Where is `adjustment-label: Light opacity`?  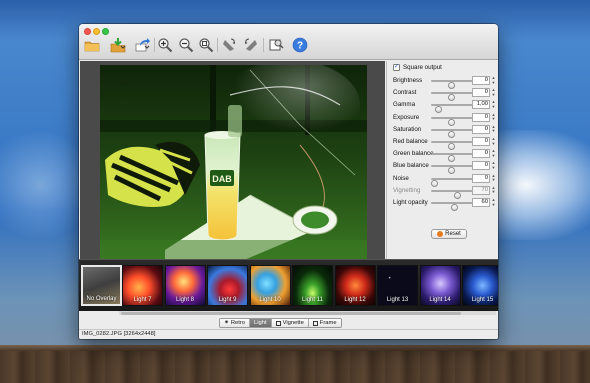 adjustment-label: Light opacity is located at coordinates (410, 202).